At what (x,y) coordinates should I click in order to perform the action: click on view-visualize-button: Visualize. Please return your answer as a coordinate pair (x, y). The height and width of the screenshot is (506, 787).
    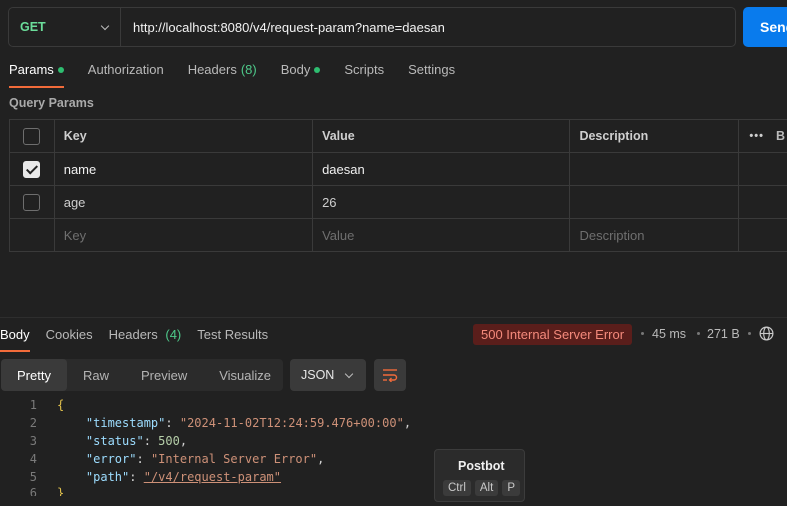
    Looking at the image, I should click on (245, 375).